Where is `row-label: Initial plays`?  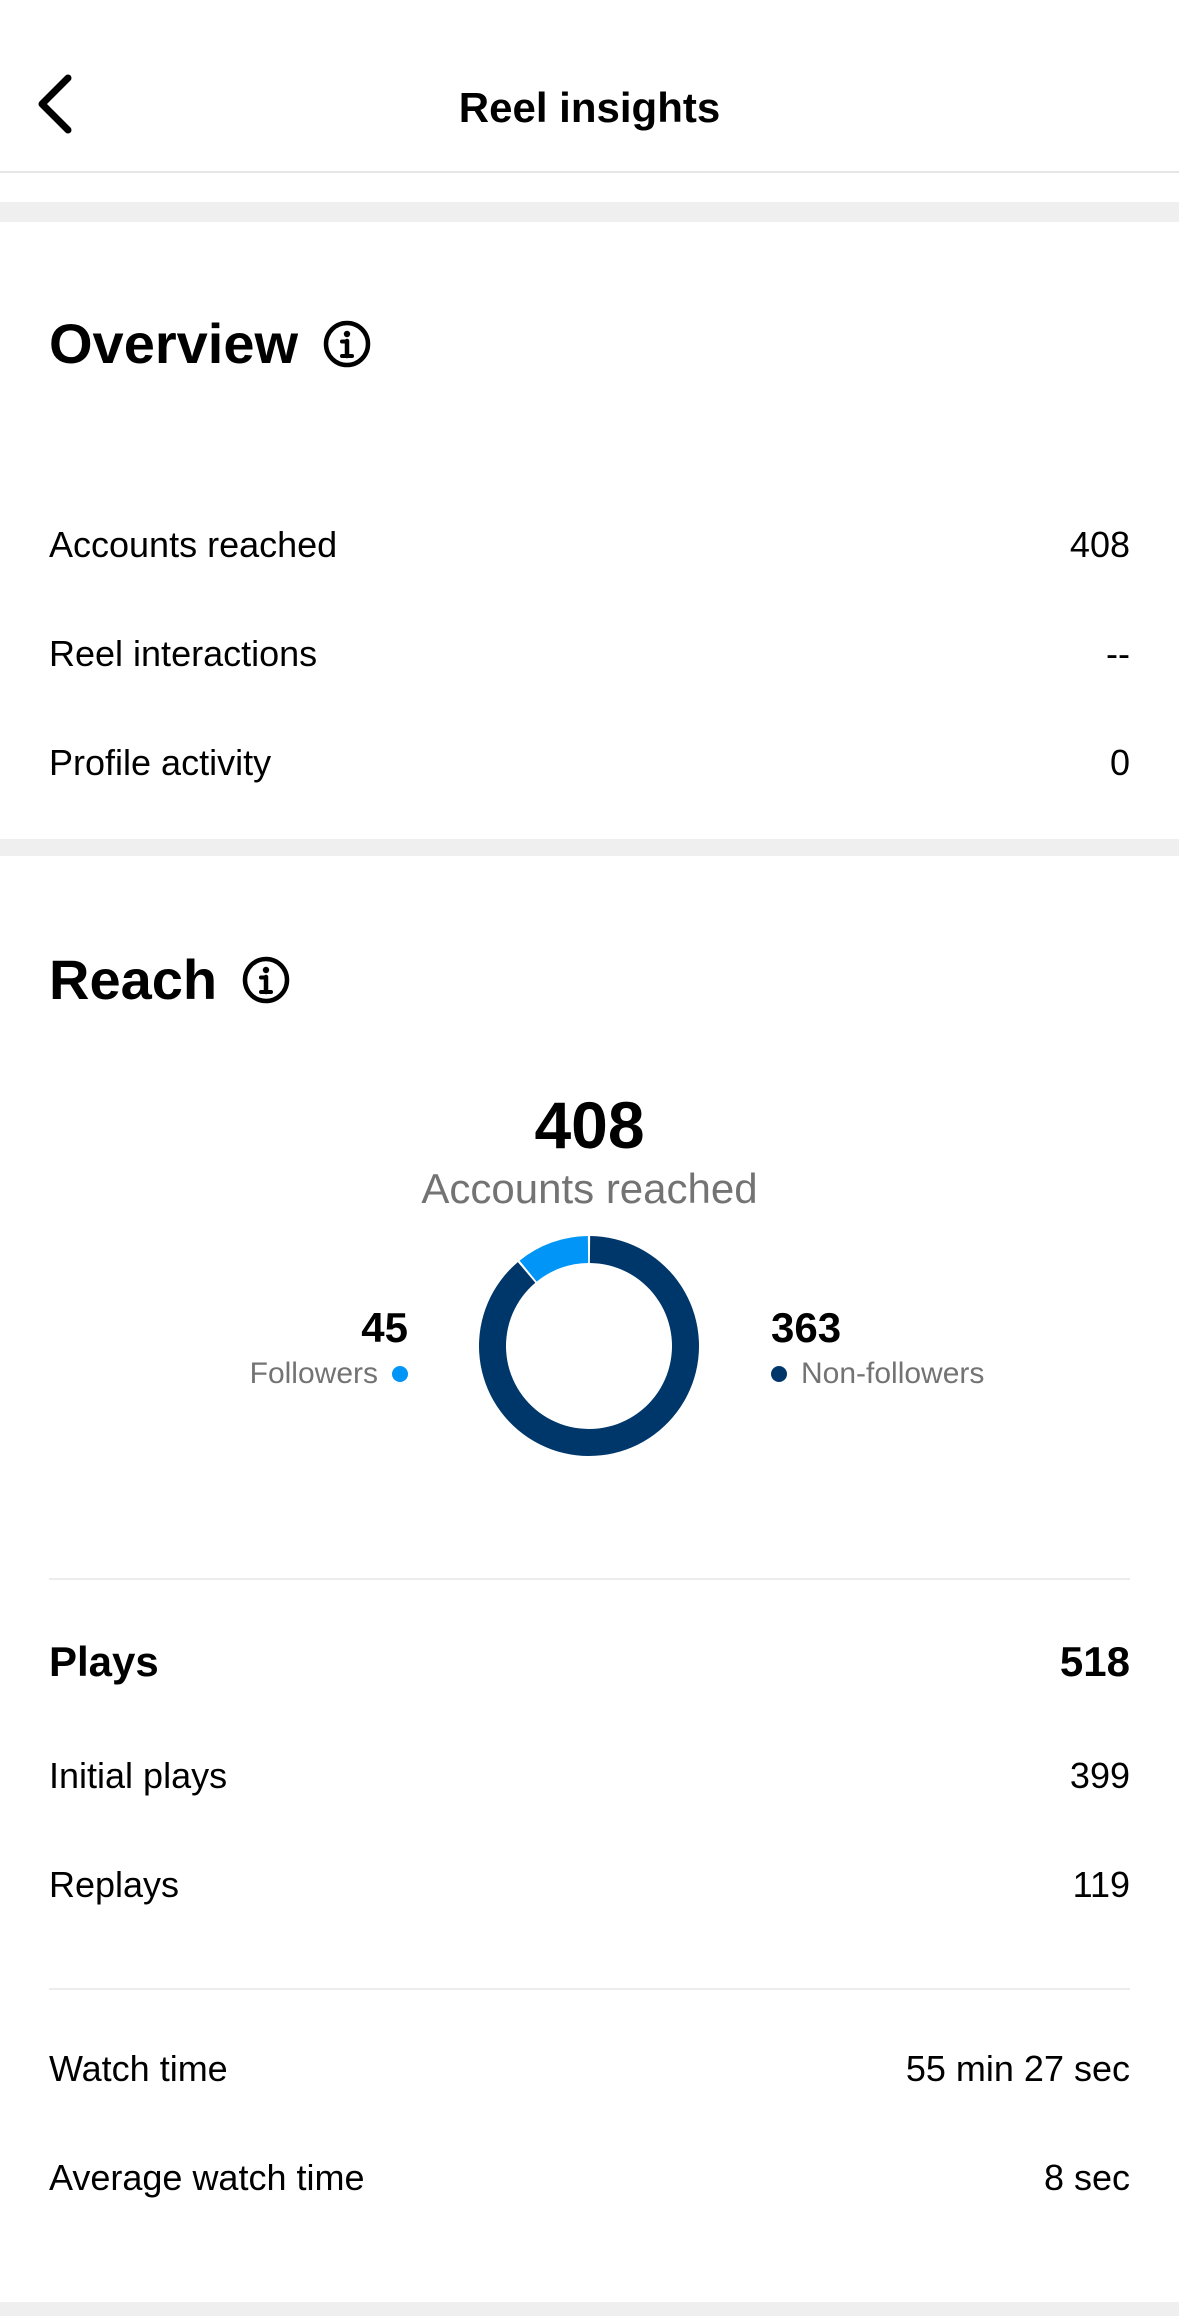
row-label: Initial plays is located at coordinates (138, 1775).